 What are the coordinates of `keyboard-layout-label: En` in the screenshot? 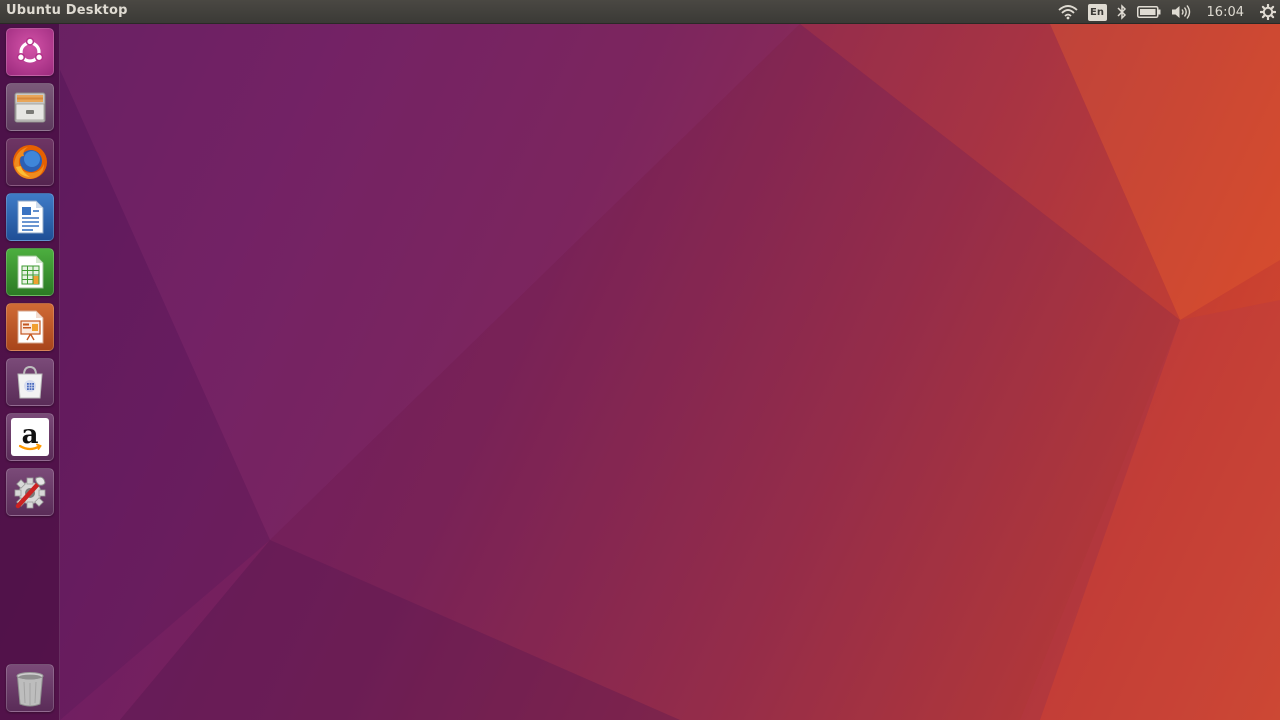 It's located at (1097, 12).